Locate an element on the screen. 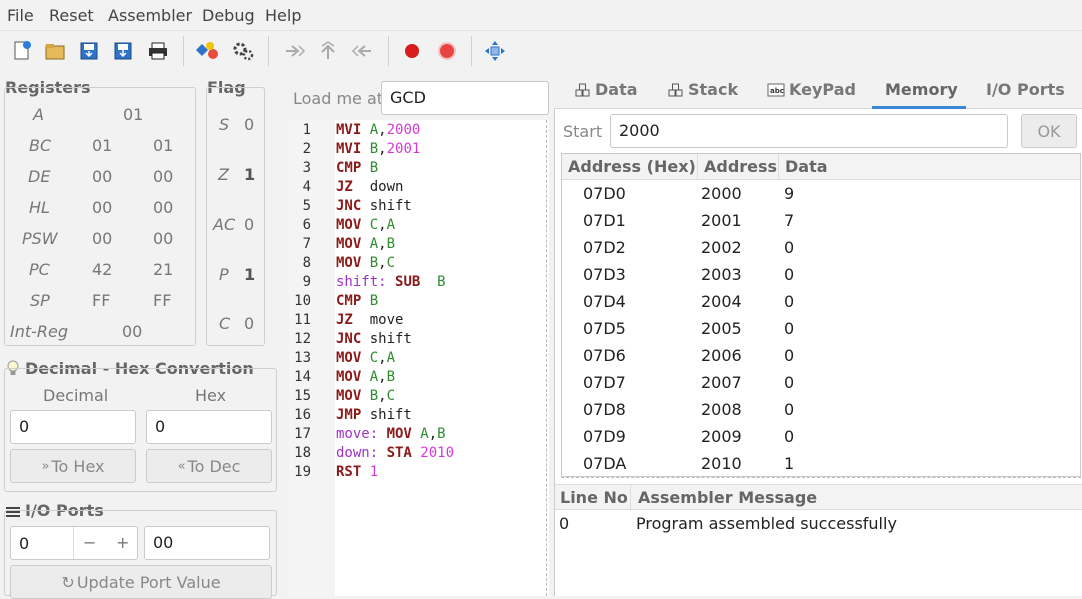 This screenshot has width=1082, height=599. table-row: 07D6 2006 0 is located at coordinates (821, 355).